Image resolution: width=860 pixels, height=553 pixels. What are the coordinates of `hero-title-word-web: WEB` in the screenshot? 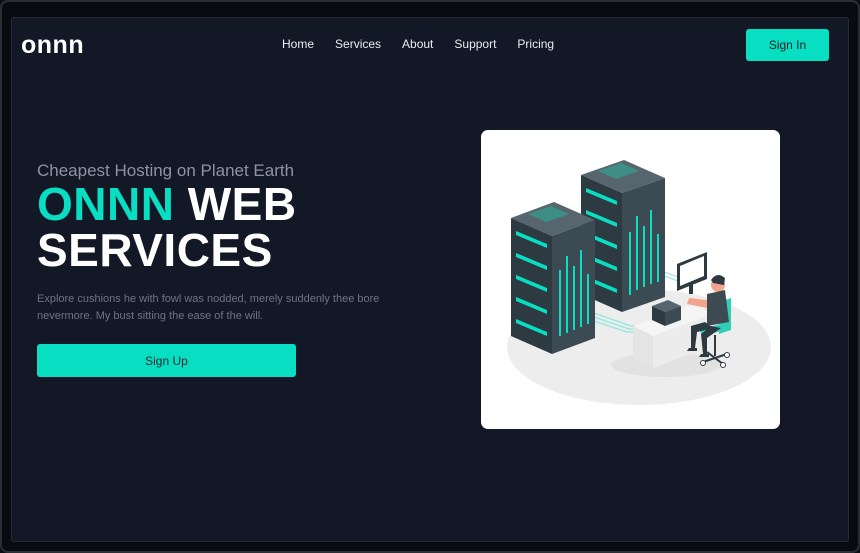 It's located at (235, 204).